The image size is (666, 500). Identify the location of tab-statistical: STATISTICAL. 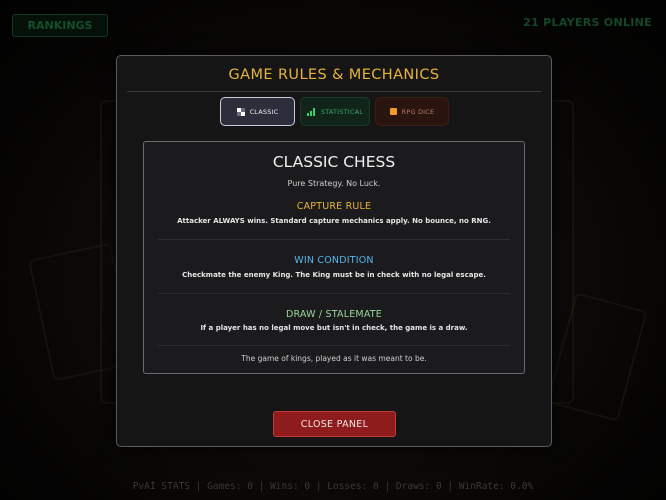
(335, 111).